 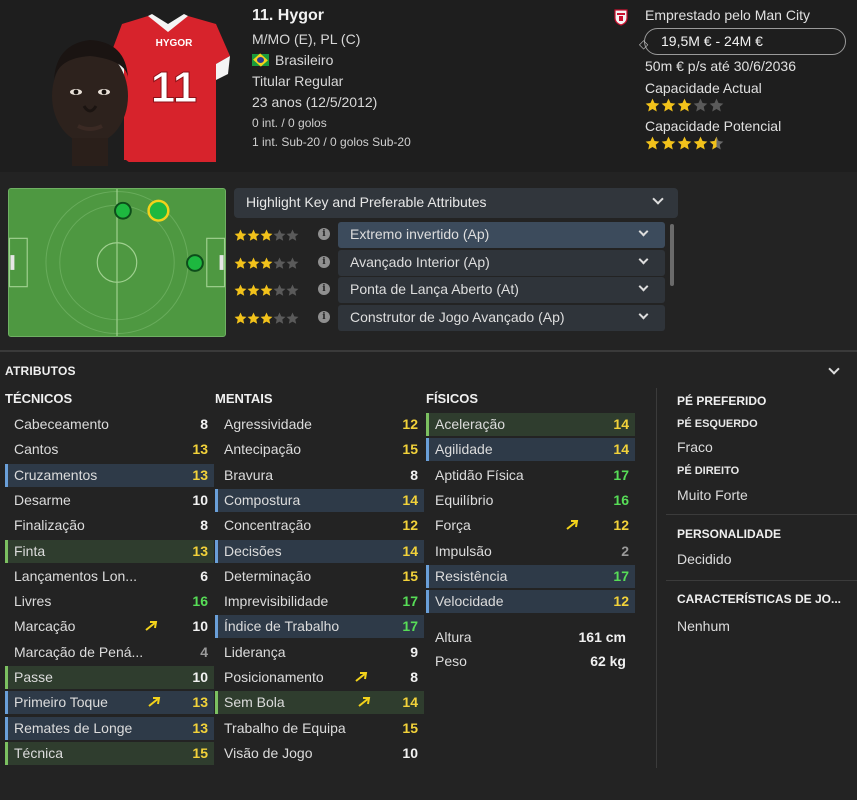 What do you see at coordinates (331, 142) in the screenshot?
I see `player-u20-caps: 1 int. Sub-20 / 0 golos Sub-20` at bounding box center [331, 142].